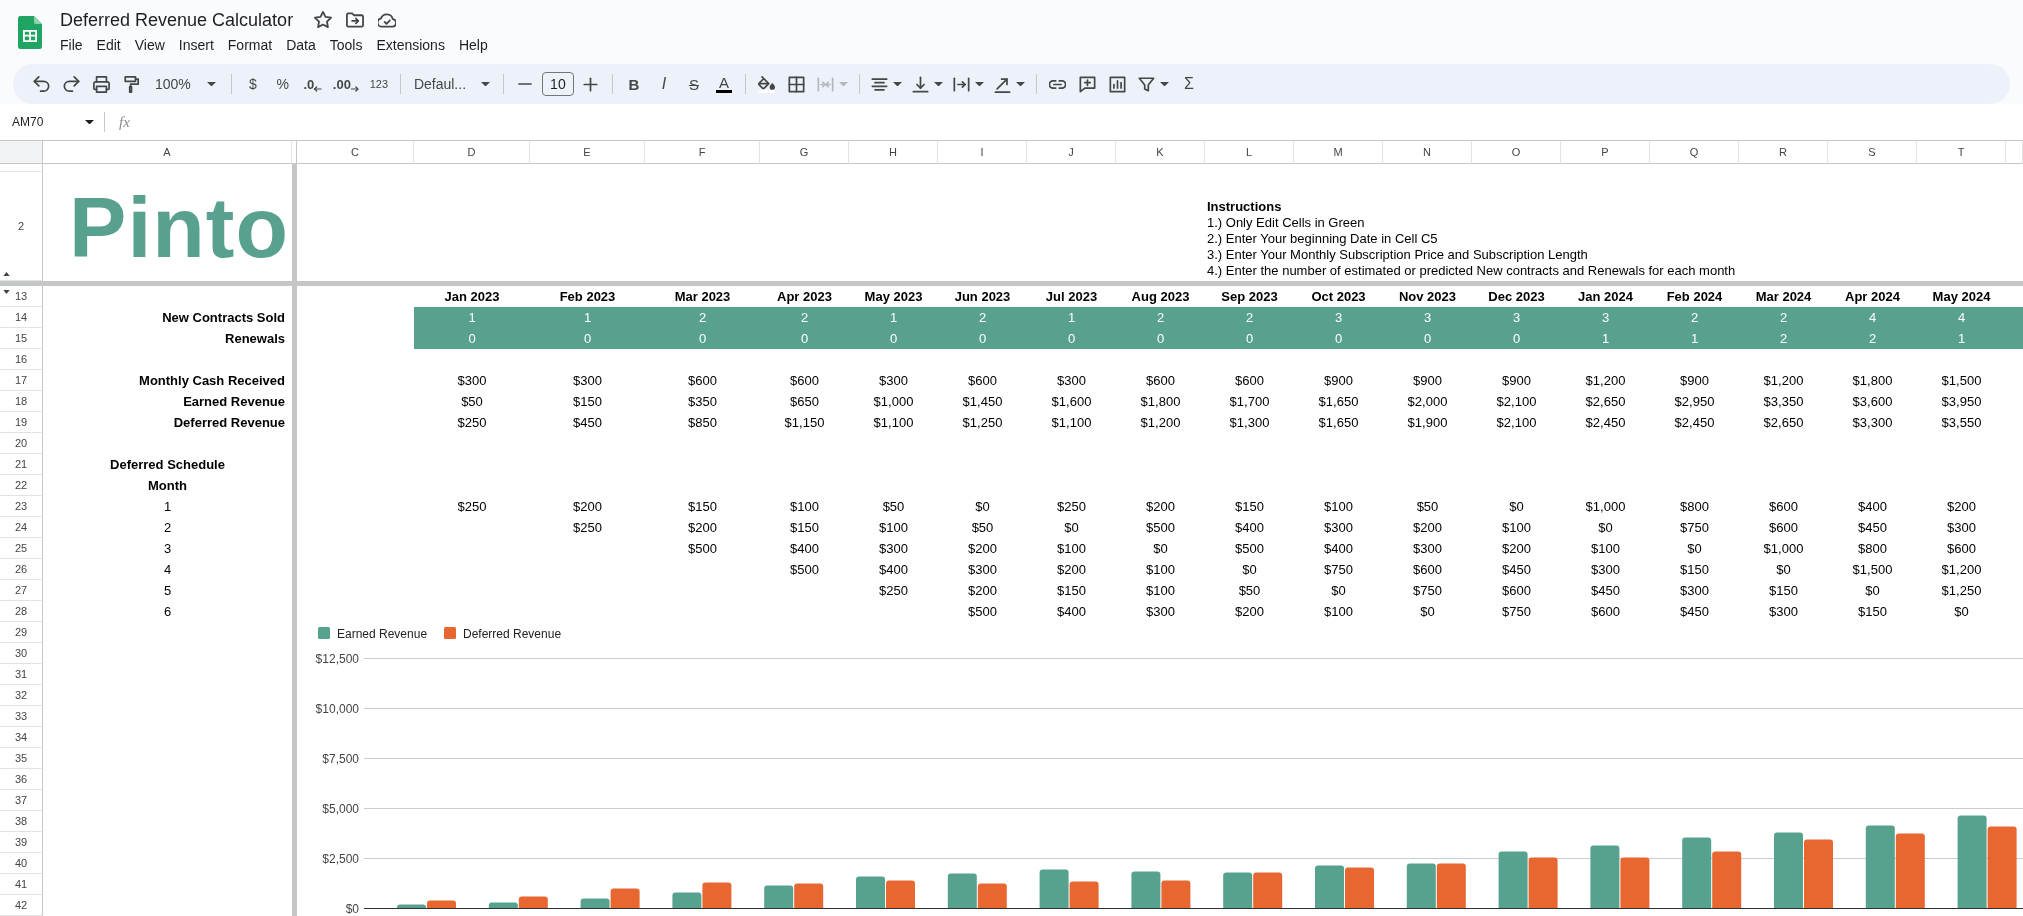  What do you see at coordinates (587, 152) in the screenshot?
I see `column-header: E` at bounding box center [587, 152].